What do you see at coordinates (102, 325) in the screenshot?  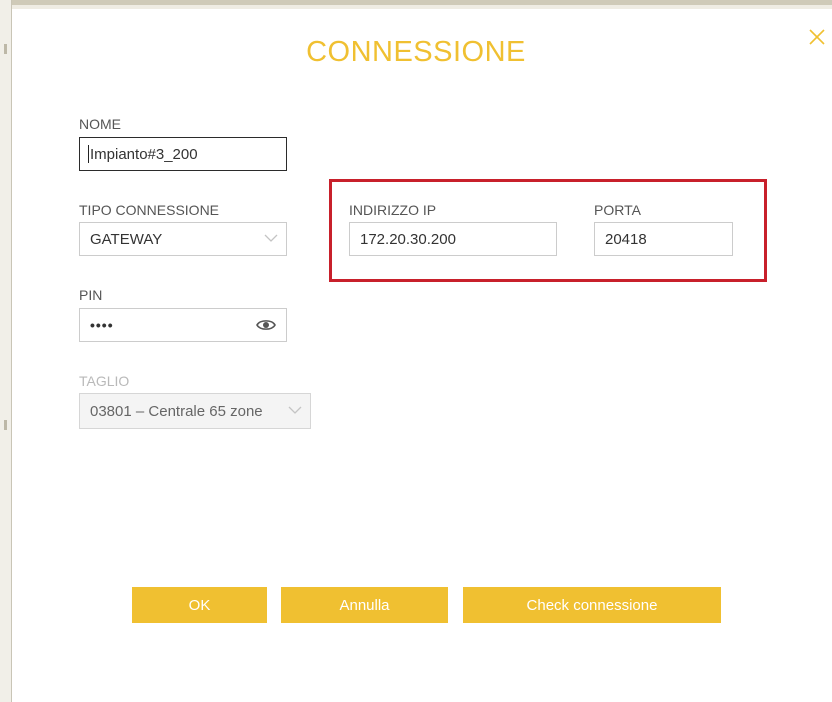 I see `pin-value: ••••` at bounding box center [102, 325].